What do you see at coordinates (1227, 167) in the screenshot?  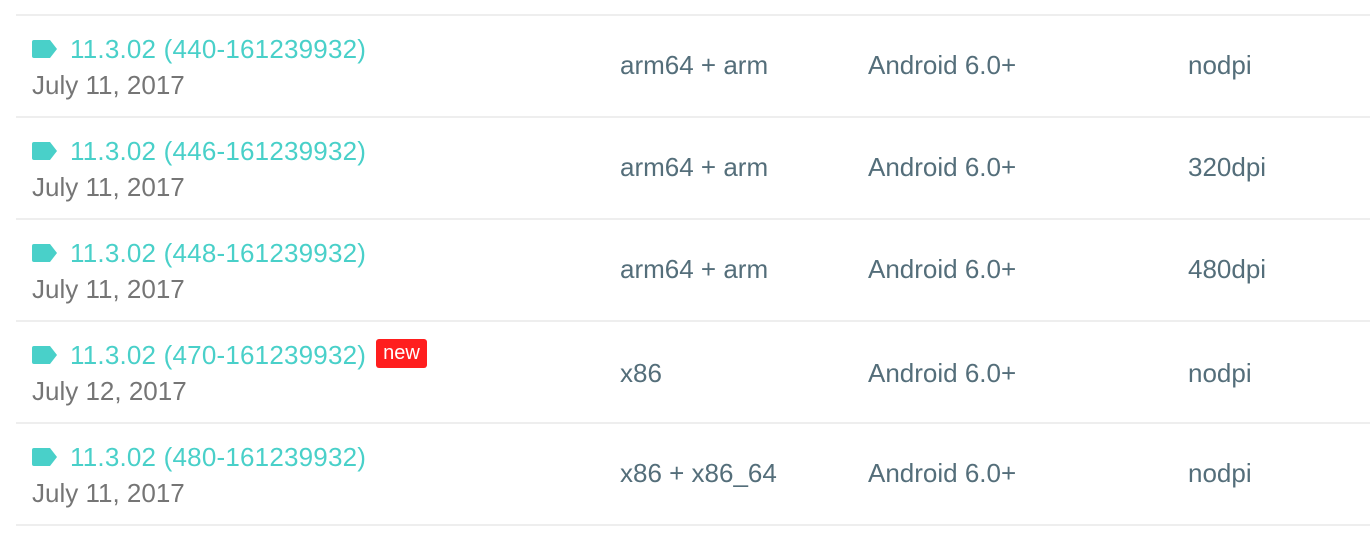 I see `screen-dpi: 320dpi` at bounding box center [1227, 167].